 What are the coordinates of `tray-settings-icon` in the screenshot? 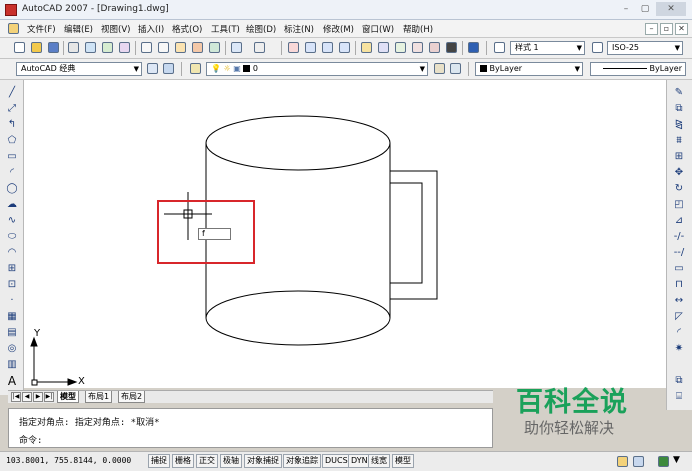 It's located at (663, 461).